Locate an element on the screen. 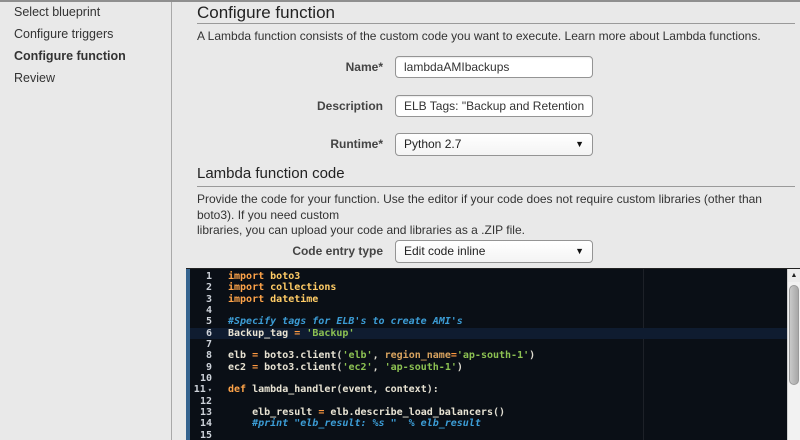 Image resolution: width=800 pixels, height=440 pixels. code-line: 15 is located at coordinates (488, 435).